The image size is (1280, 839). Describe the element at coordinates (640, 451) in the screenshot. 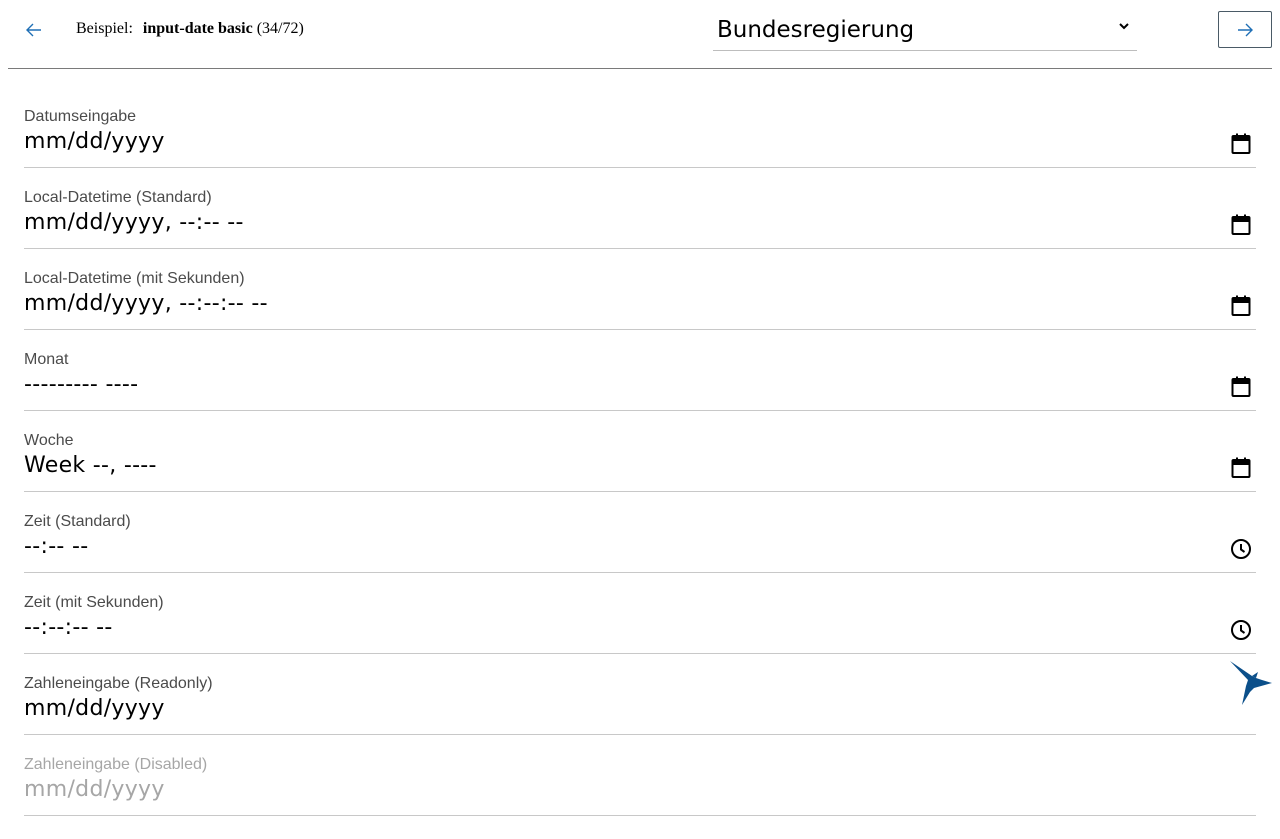

I see `week-field: Woche Week --, ----` at that location.